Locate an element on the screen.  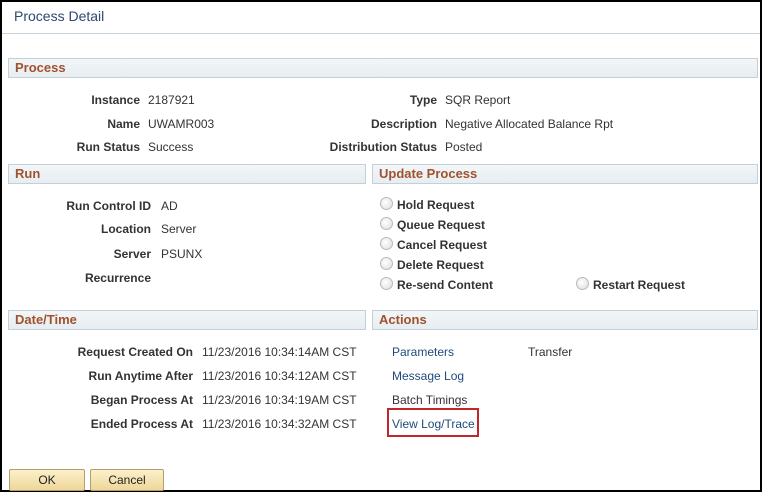
title-divider is located at coordinates (381, 33).